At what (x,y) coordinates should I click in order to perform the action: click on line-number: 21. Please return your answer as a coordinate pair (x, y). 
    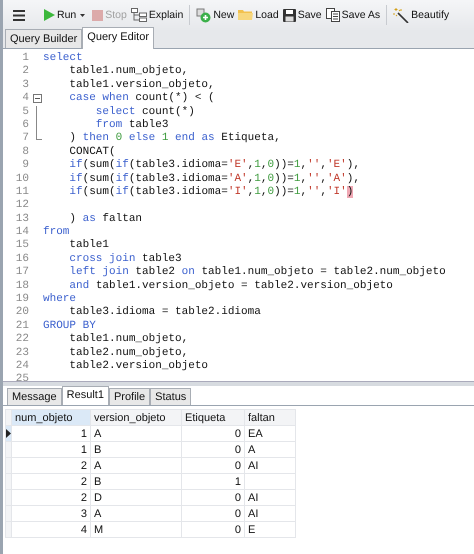
    Looking at the image, I should click on (22, 327).